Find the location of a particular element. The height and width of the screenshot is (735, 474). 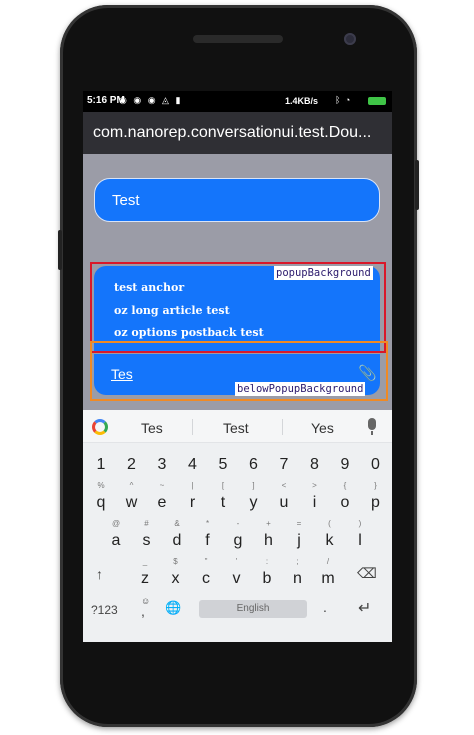

key-label: i is located at coordinates (314, 502).